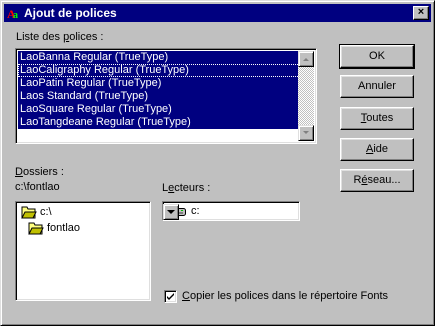  Describe the element at coordinates (377, 149) in the screenshot. I see `help-button: Aide` at that location.